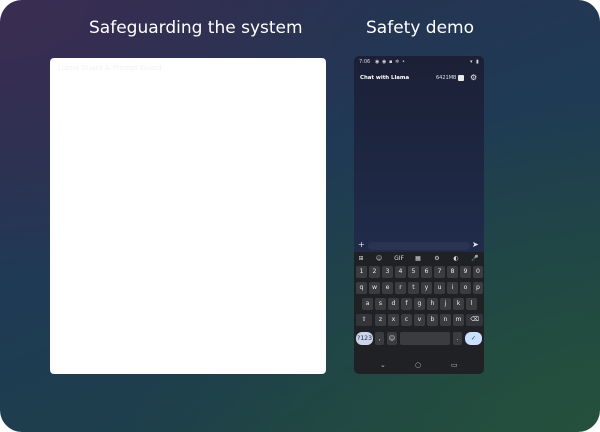 This screenshot has height=432, width=600. What do you see at coordinates (419, 79) in the screenshot?
I see `app-bar: Chat with Llama 6421MB ⚙` at bounding box center [419, 79].